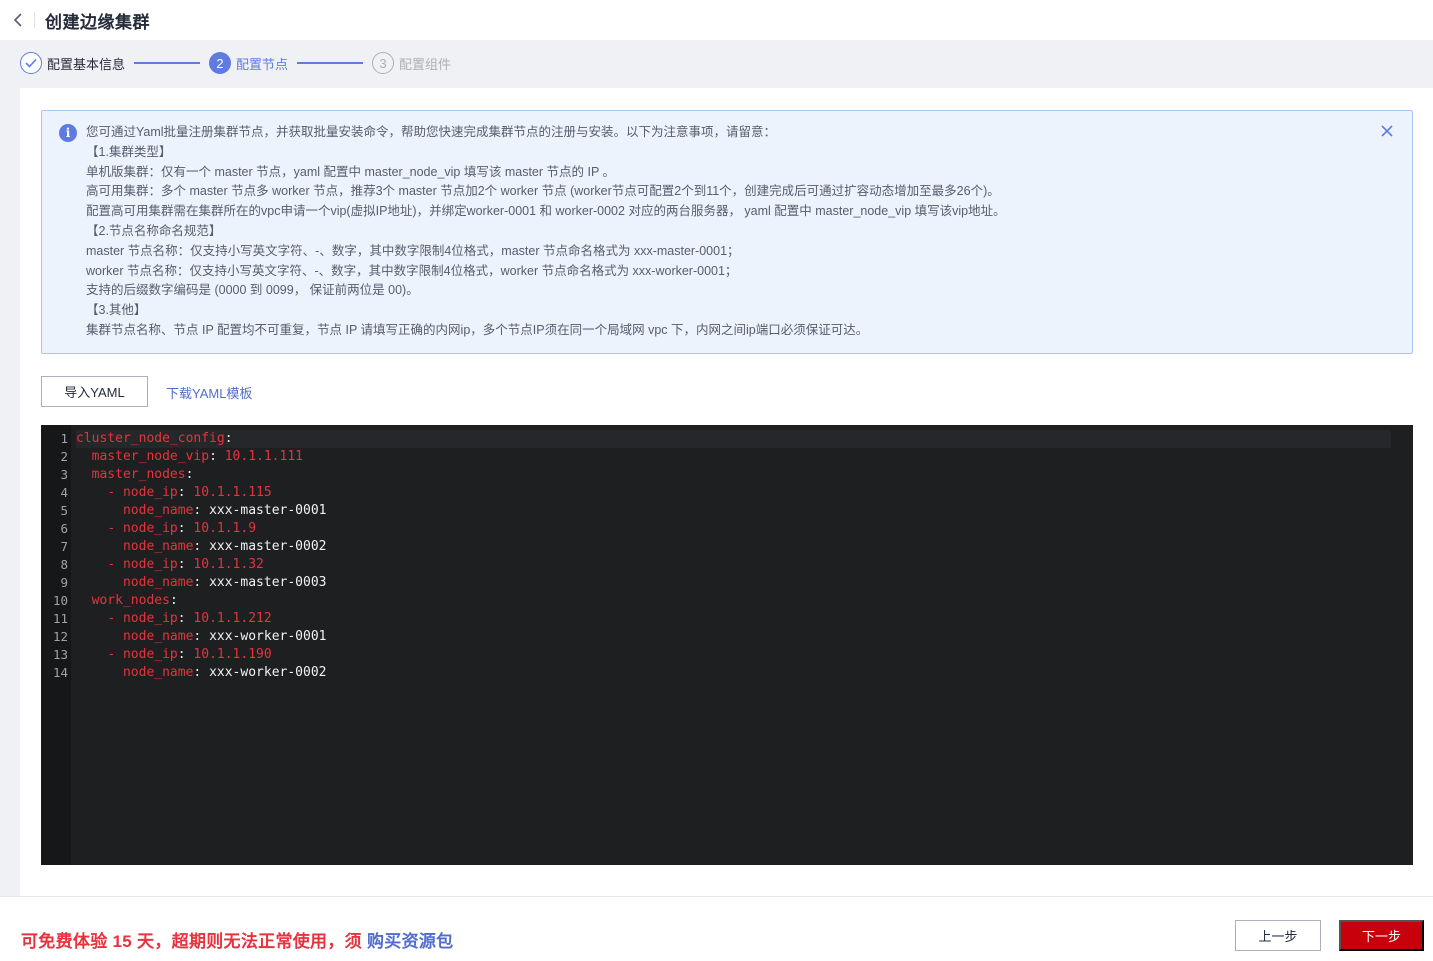 The height and width of the screenshot is (961, 1433). I want to click on code-line: - node_ip: 10.1.1.32, so click(744, 565).